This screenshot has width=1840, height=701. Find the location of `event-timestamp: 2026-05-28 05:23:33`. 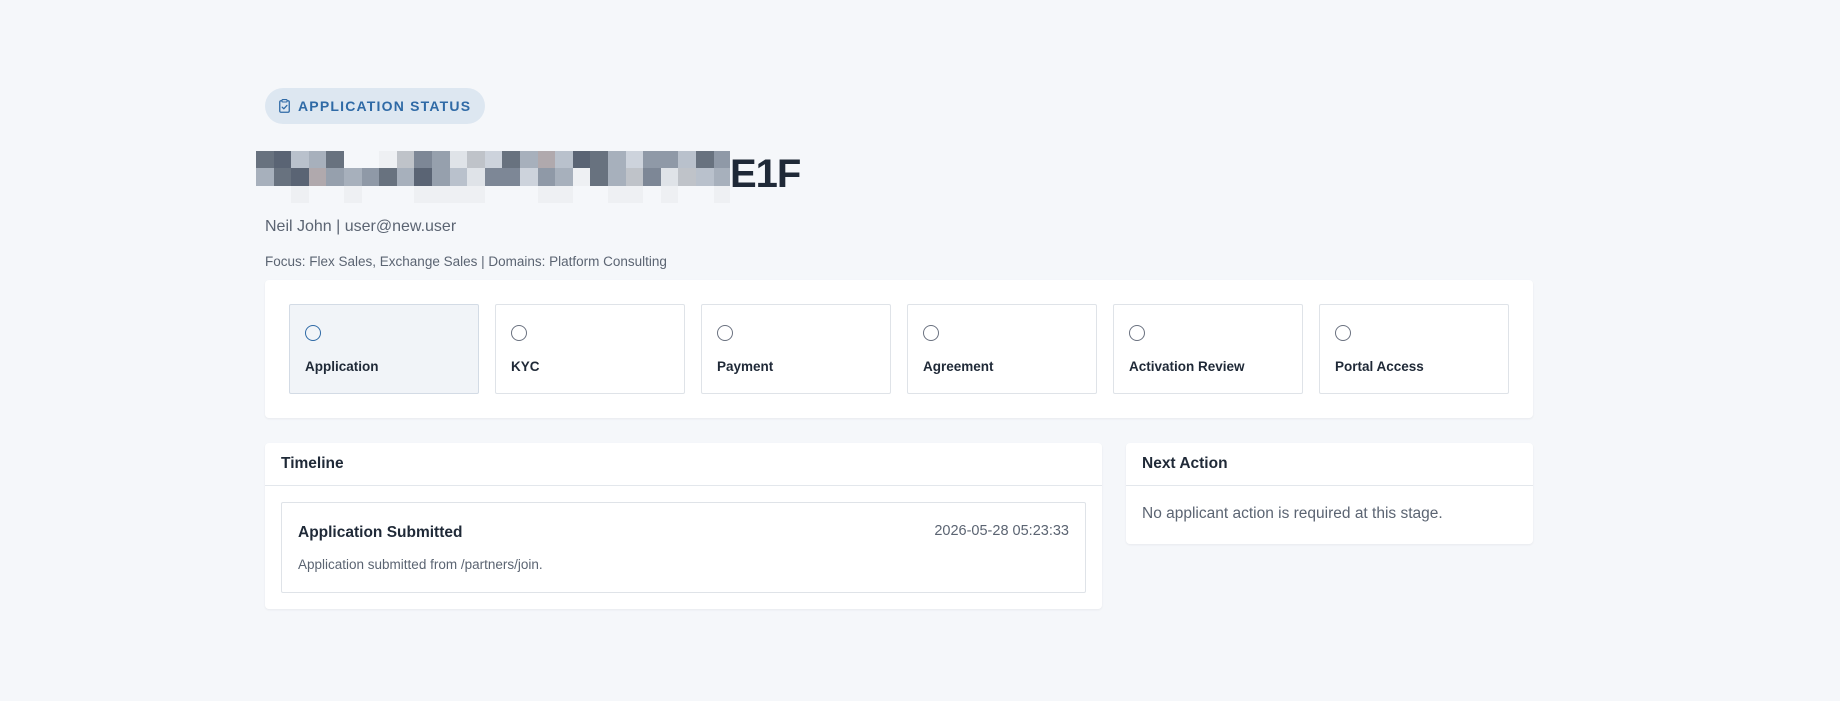

event-timestamp: 2026-05-28 05:23:33 is located at coordinates (1001, 531).